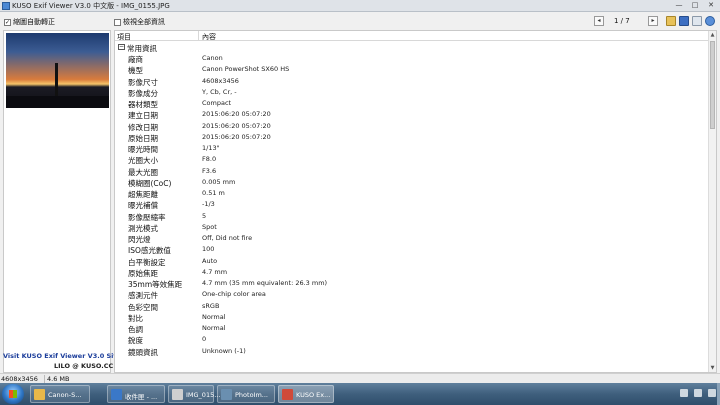  Describe the element at coordinates (208, 204) in the screenshot. I see `row-value: -1/3` at that location.